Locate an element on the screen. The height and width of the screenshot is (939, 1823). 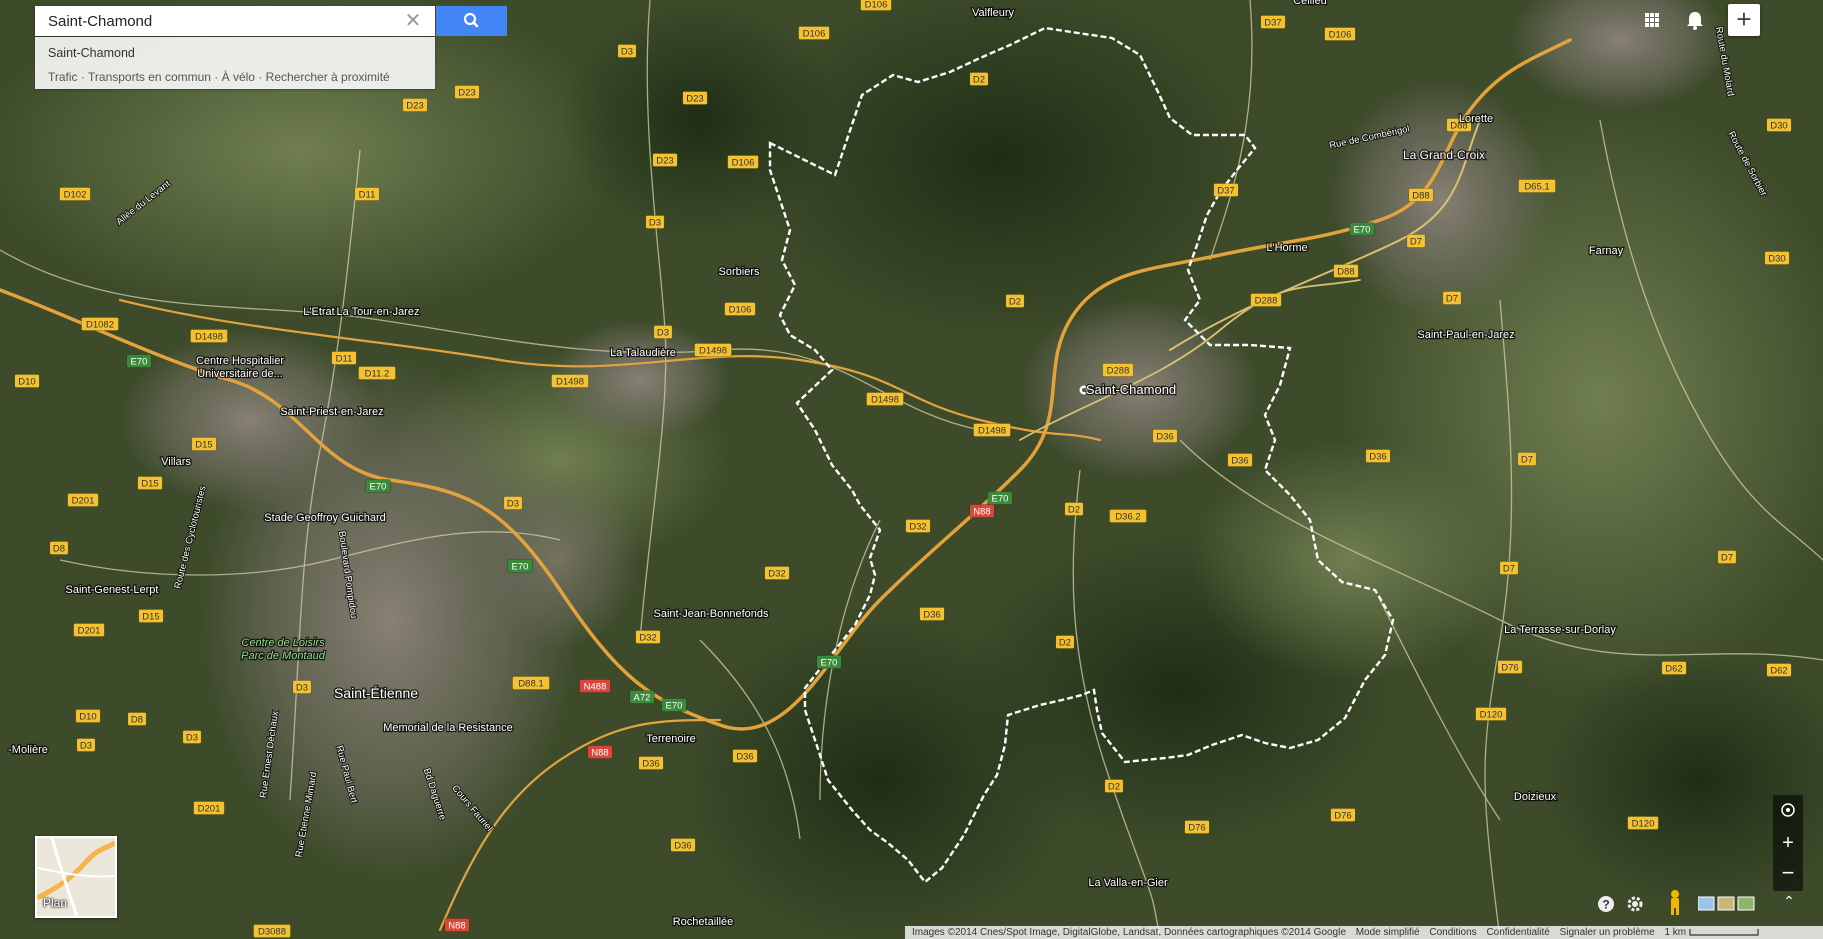
place-label: Centre Hospitalier is located at coordinates (240, 361).